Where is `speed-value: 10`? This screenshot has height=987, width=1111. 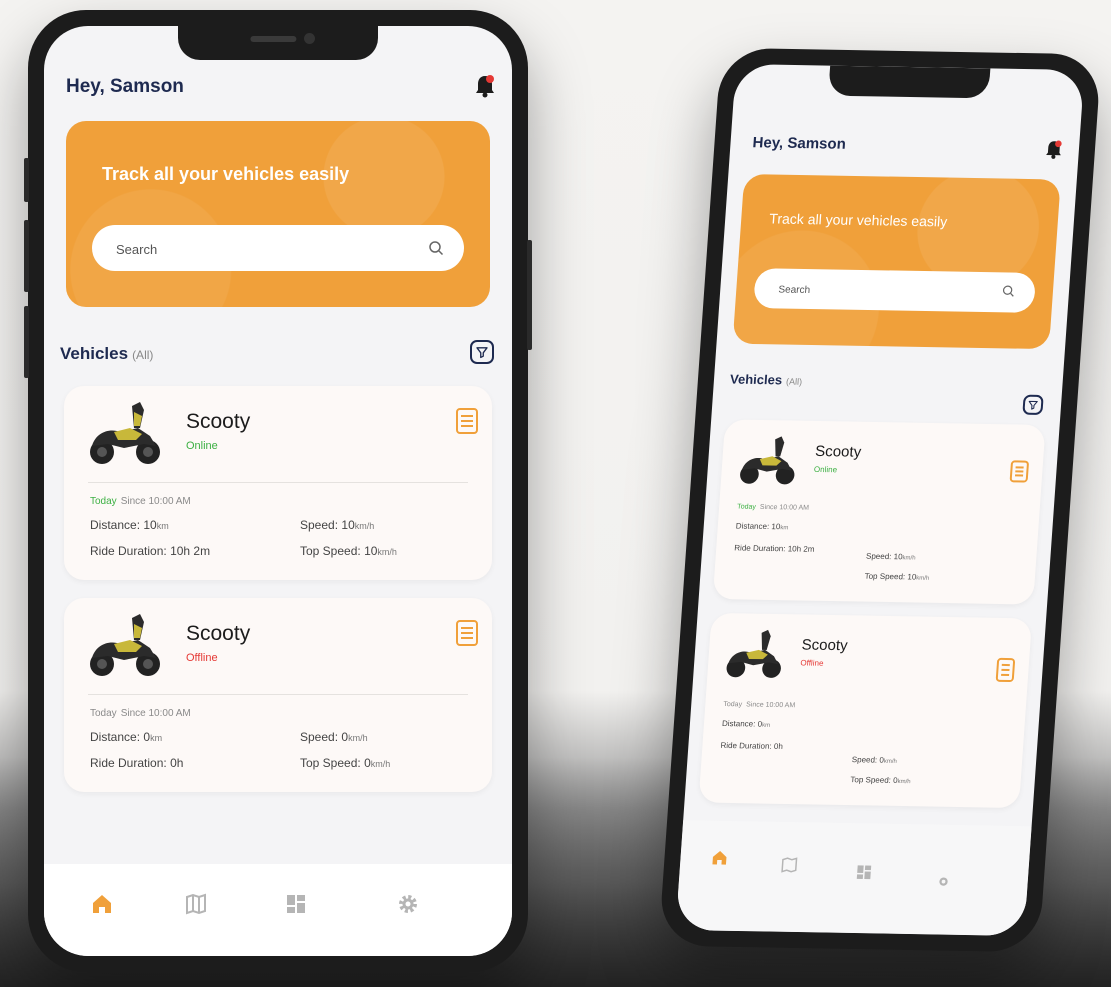
speed-value: 10 is located at coordinates (348, 525).